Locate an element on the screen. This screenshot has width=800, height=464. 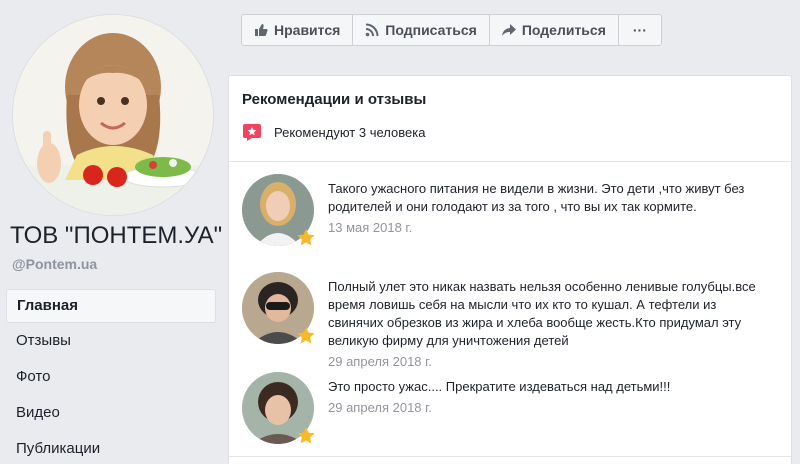
nav-item-videos: Видео is located at coordinates (111, 413).